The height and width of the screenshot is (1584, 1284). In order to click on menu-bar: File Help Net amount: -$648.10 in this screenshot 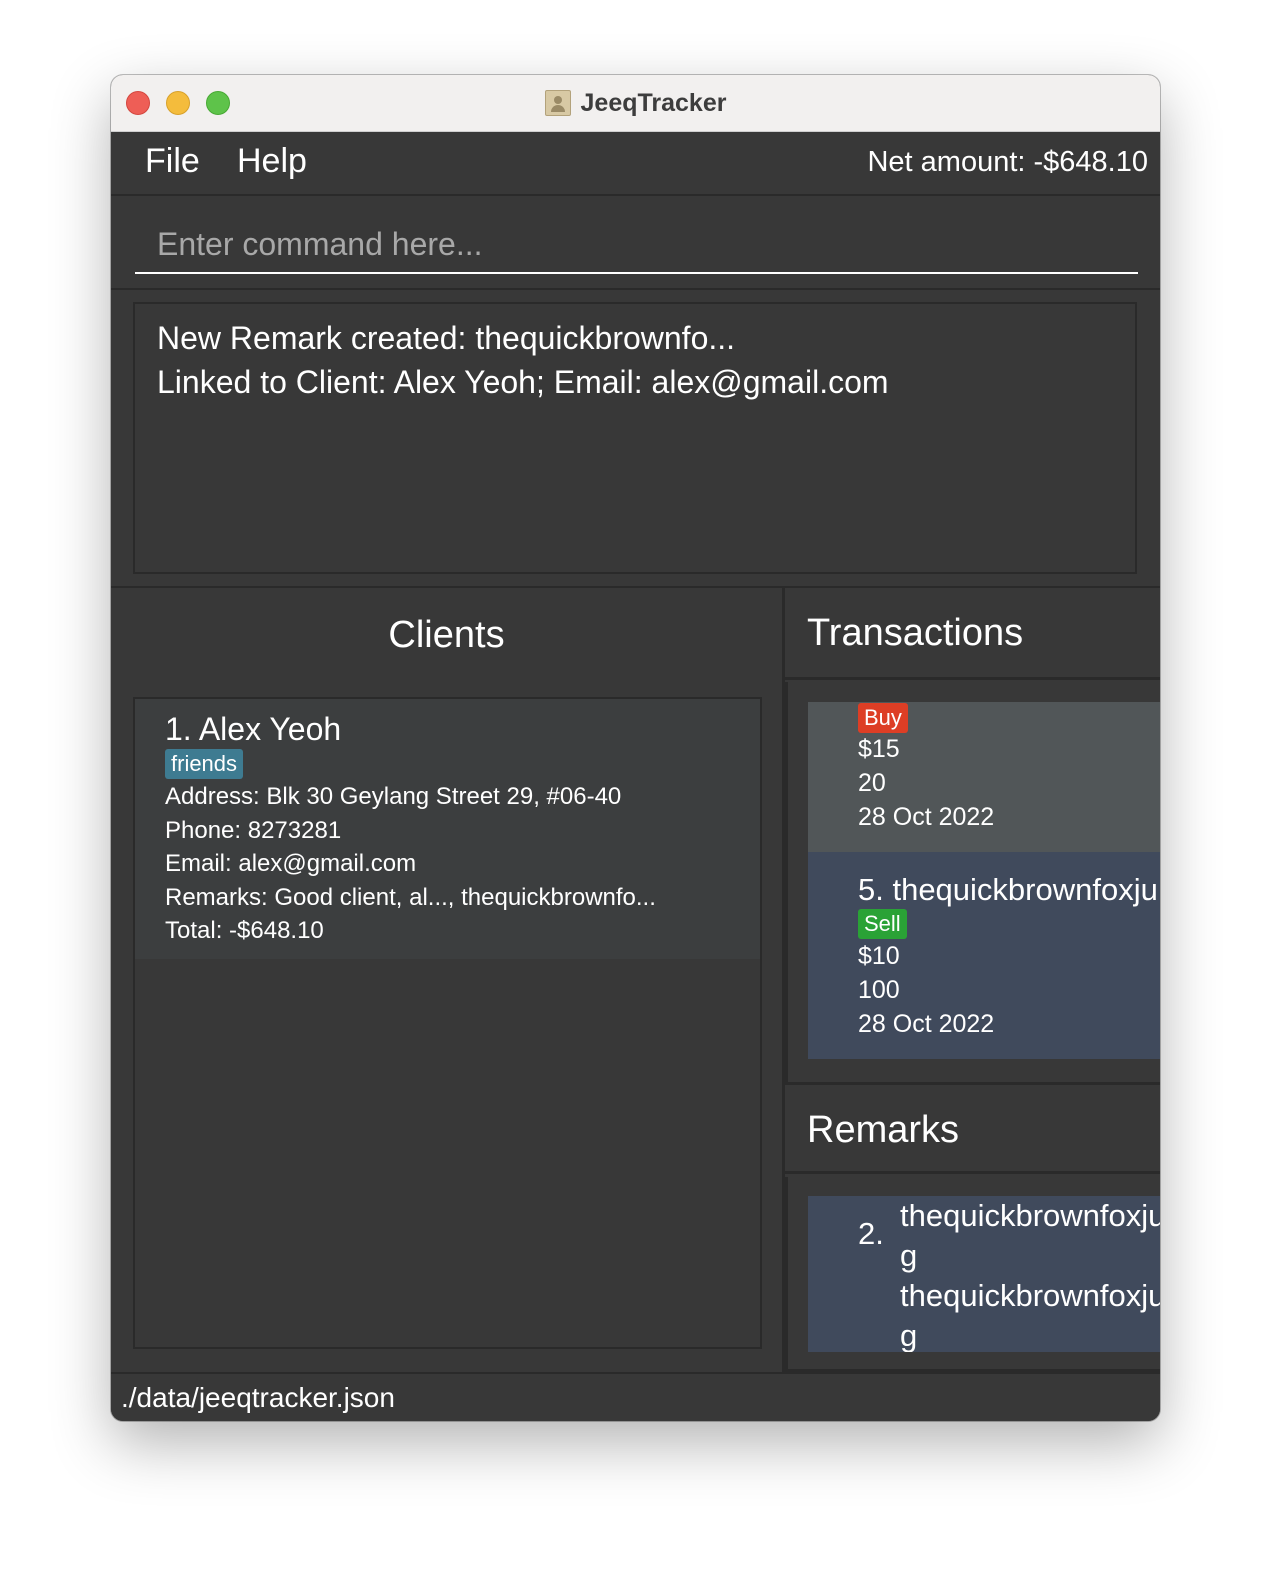, I will do `click(635, 164)`.